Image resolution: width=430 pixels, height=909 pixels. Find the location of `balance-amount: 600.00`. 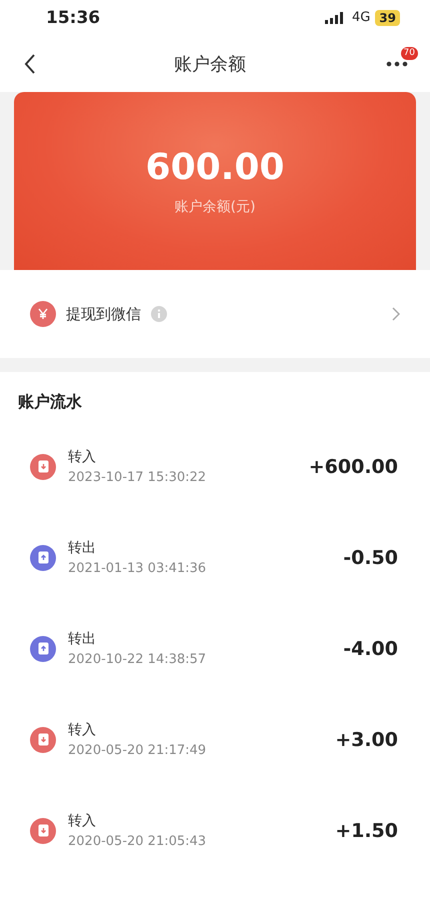

balance-amount: 600.00 is located at coordinates (215, 167).